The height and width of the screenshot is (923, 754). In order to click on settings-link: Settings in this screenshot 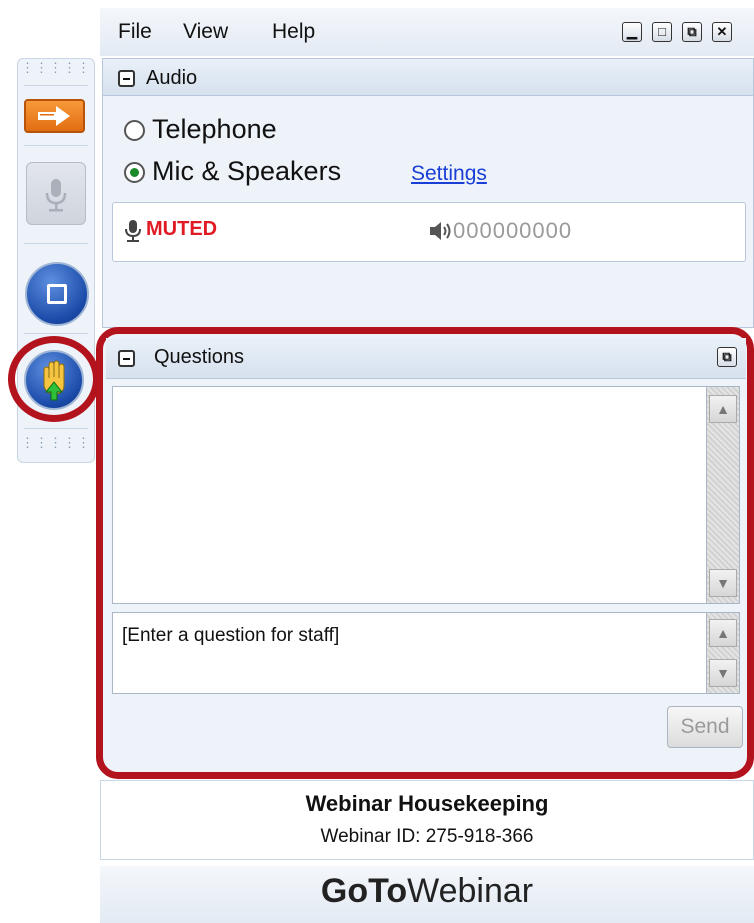, I will do `click(449, 174)`.